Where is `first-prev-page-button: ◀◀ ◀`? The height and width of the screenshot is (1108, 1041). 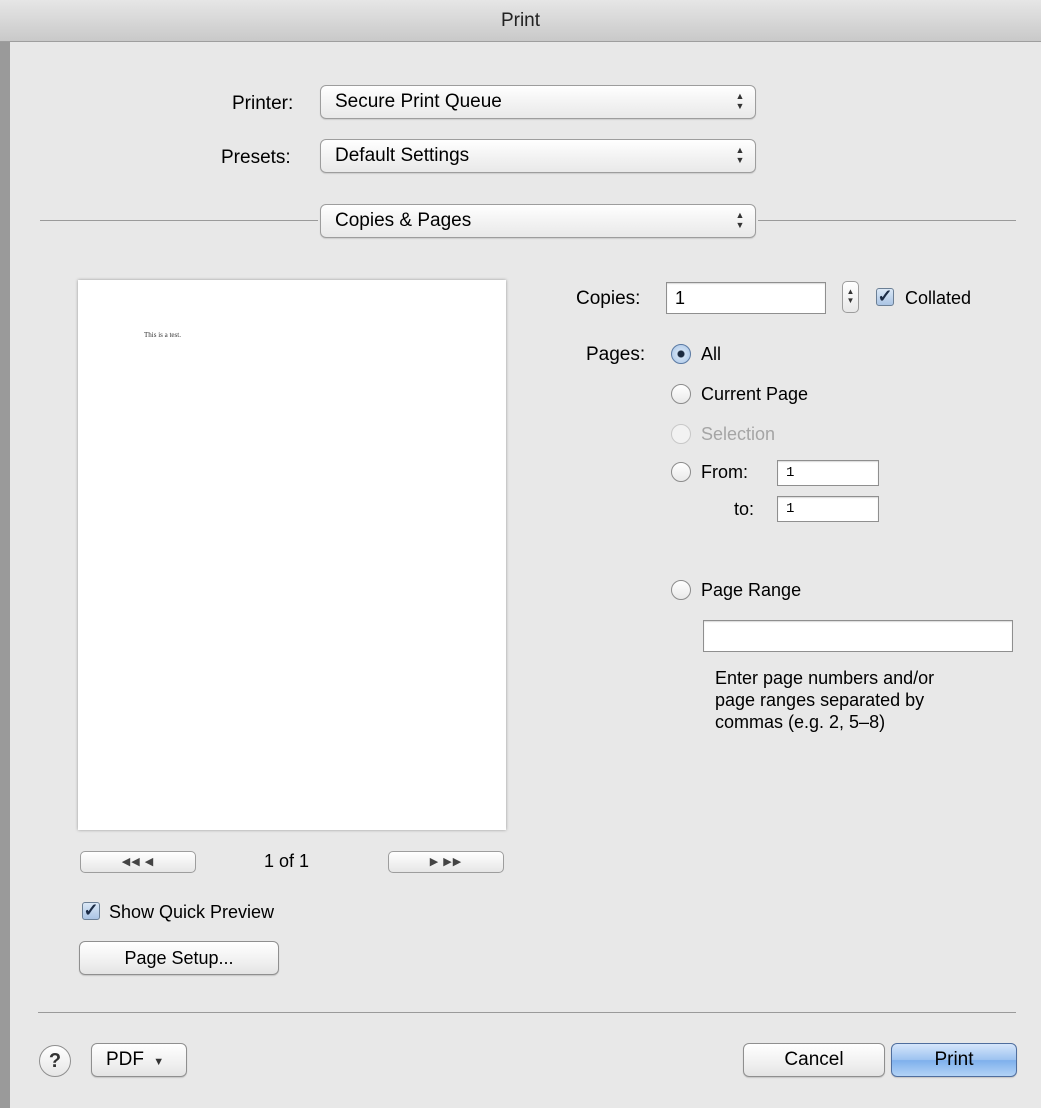 first-prev-page-button: ◀◀ ◀ is located at coordinates (138, 862).